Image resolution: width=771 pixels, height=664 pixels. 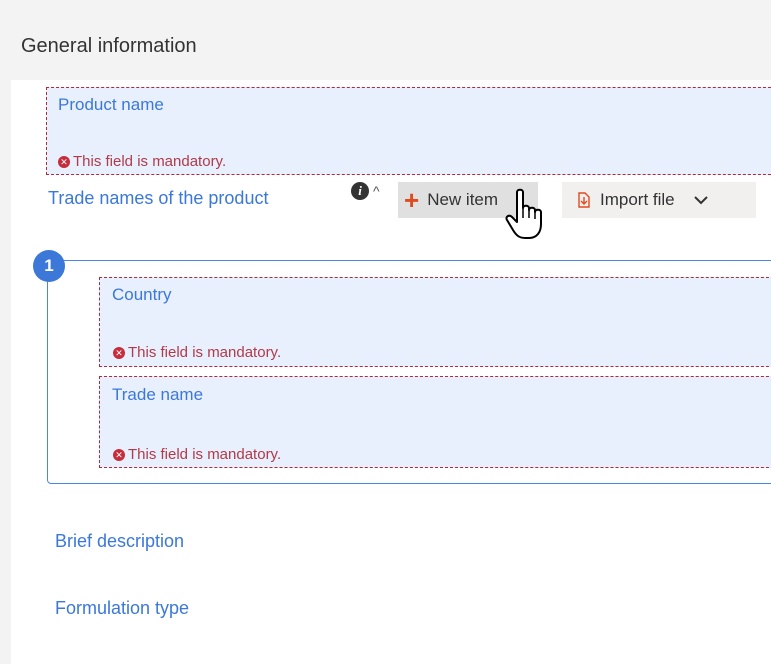 I want to click on country-error-text: This field is mandatory., so click(x=205, y=352).